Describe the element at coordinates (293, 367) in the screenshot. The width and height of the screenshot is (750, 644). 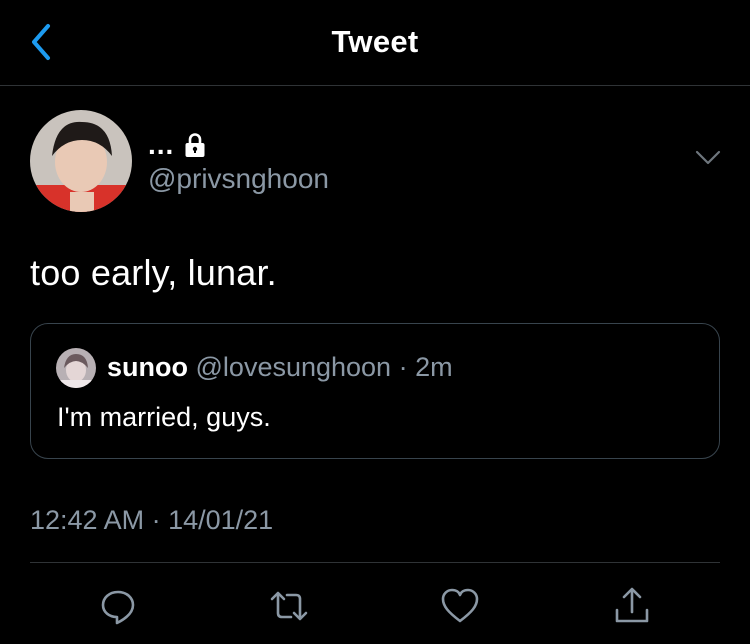
I see `quoted-handle: @lovesunghoon` at that location.